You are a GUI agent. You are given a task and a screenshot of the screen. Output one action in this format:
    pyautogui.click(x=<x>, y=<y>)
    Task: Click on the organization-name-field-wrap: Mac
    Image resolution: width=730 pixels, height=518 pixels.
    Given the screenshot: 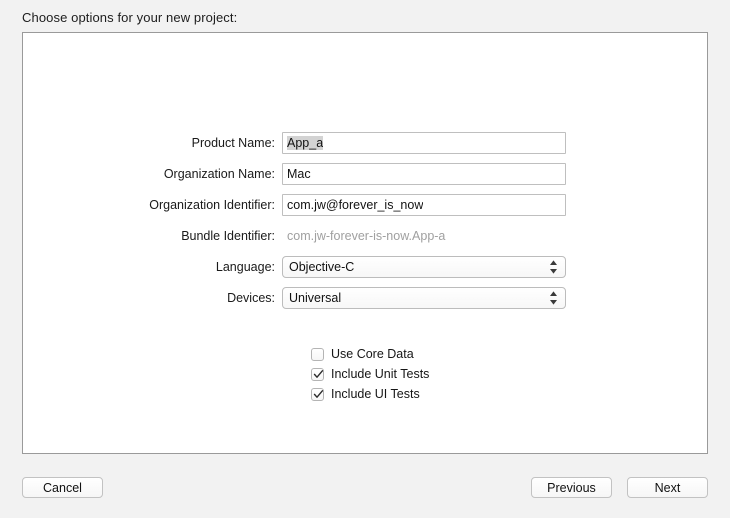 What is the action you would take?
    pyautogui.click(x=424, y=173)
    